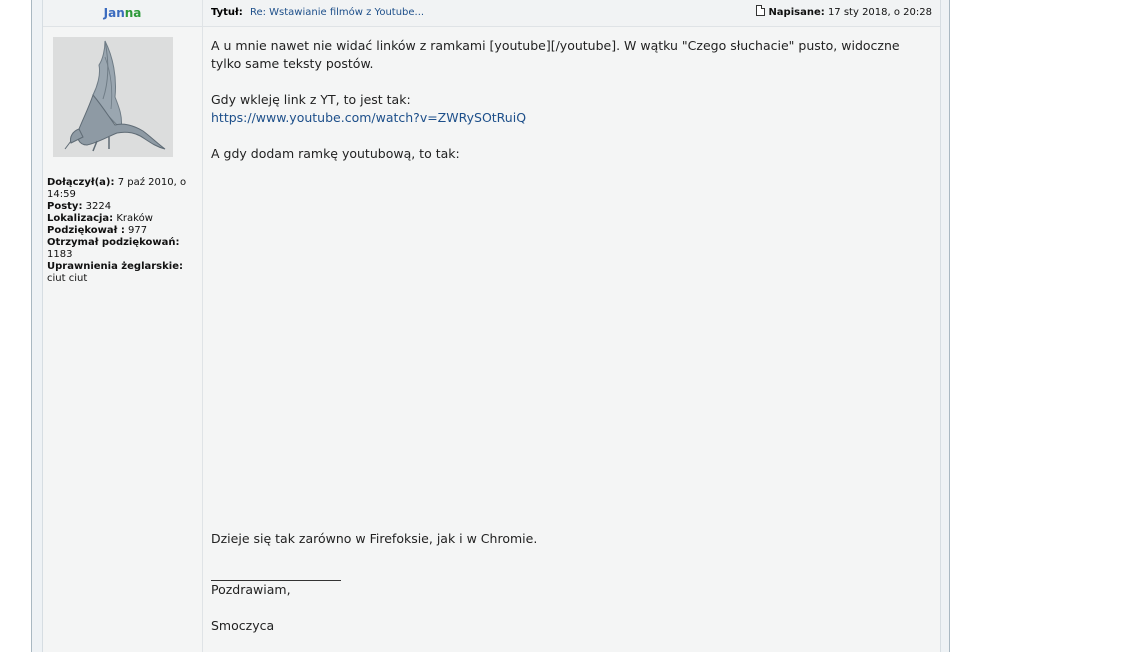  Describe the element at coordinates (796, 12) in the screenshot. I see `date-label: Napisane:` at that location.